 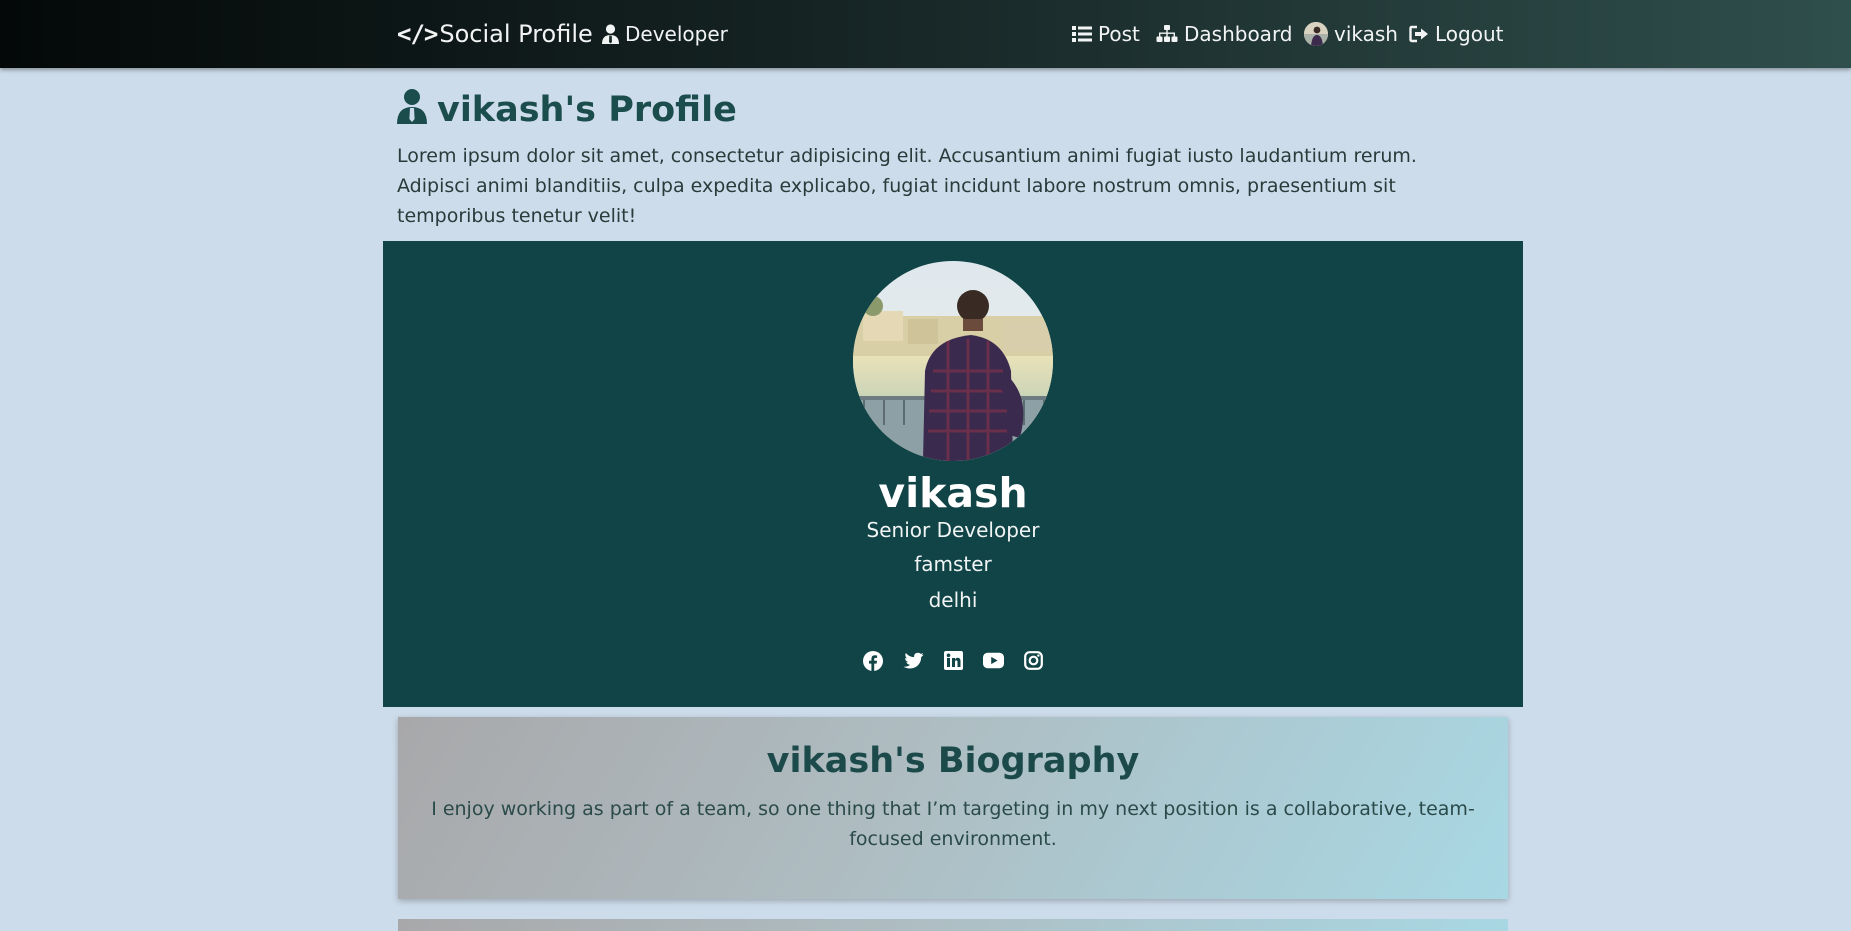 I want to click on page-title-text: vikash's Profile, so click(x=587, y=110).